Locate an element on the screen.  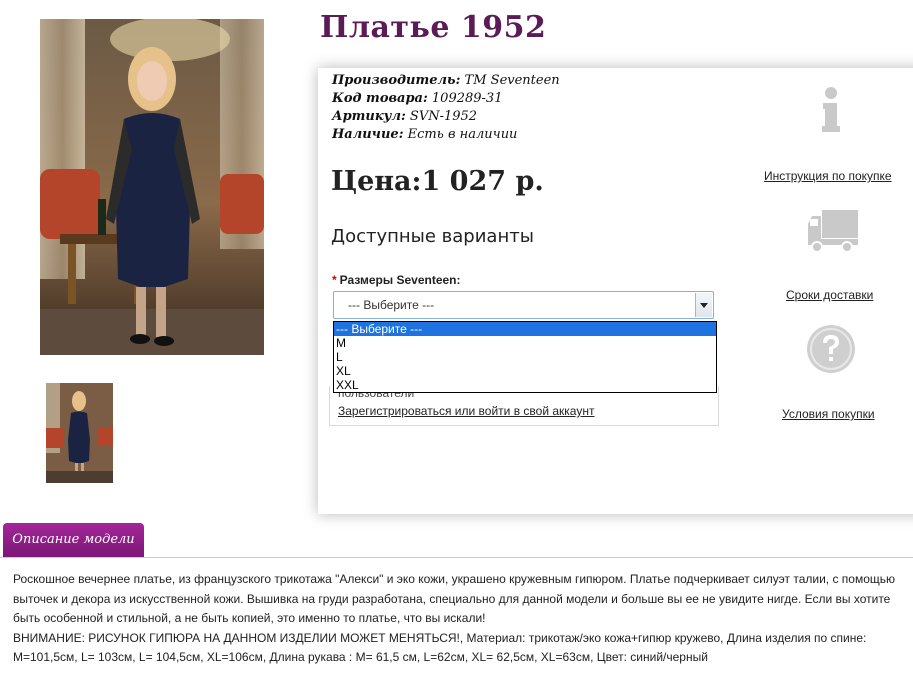
product-title: Платье 1952 is located at coordinates (433, 27).